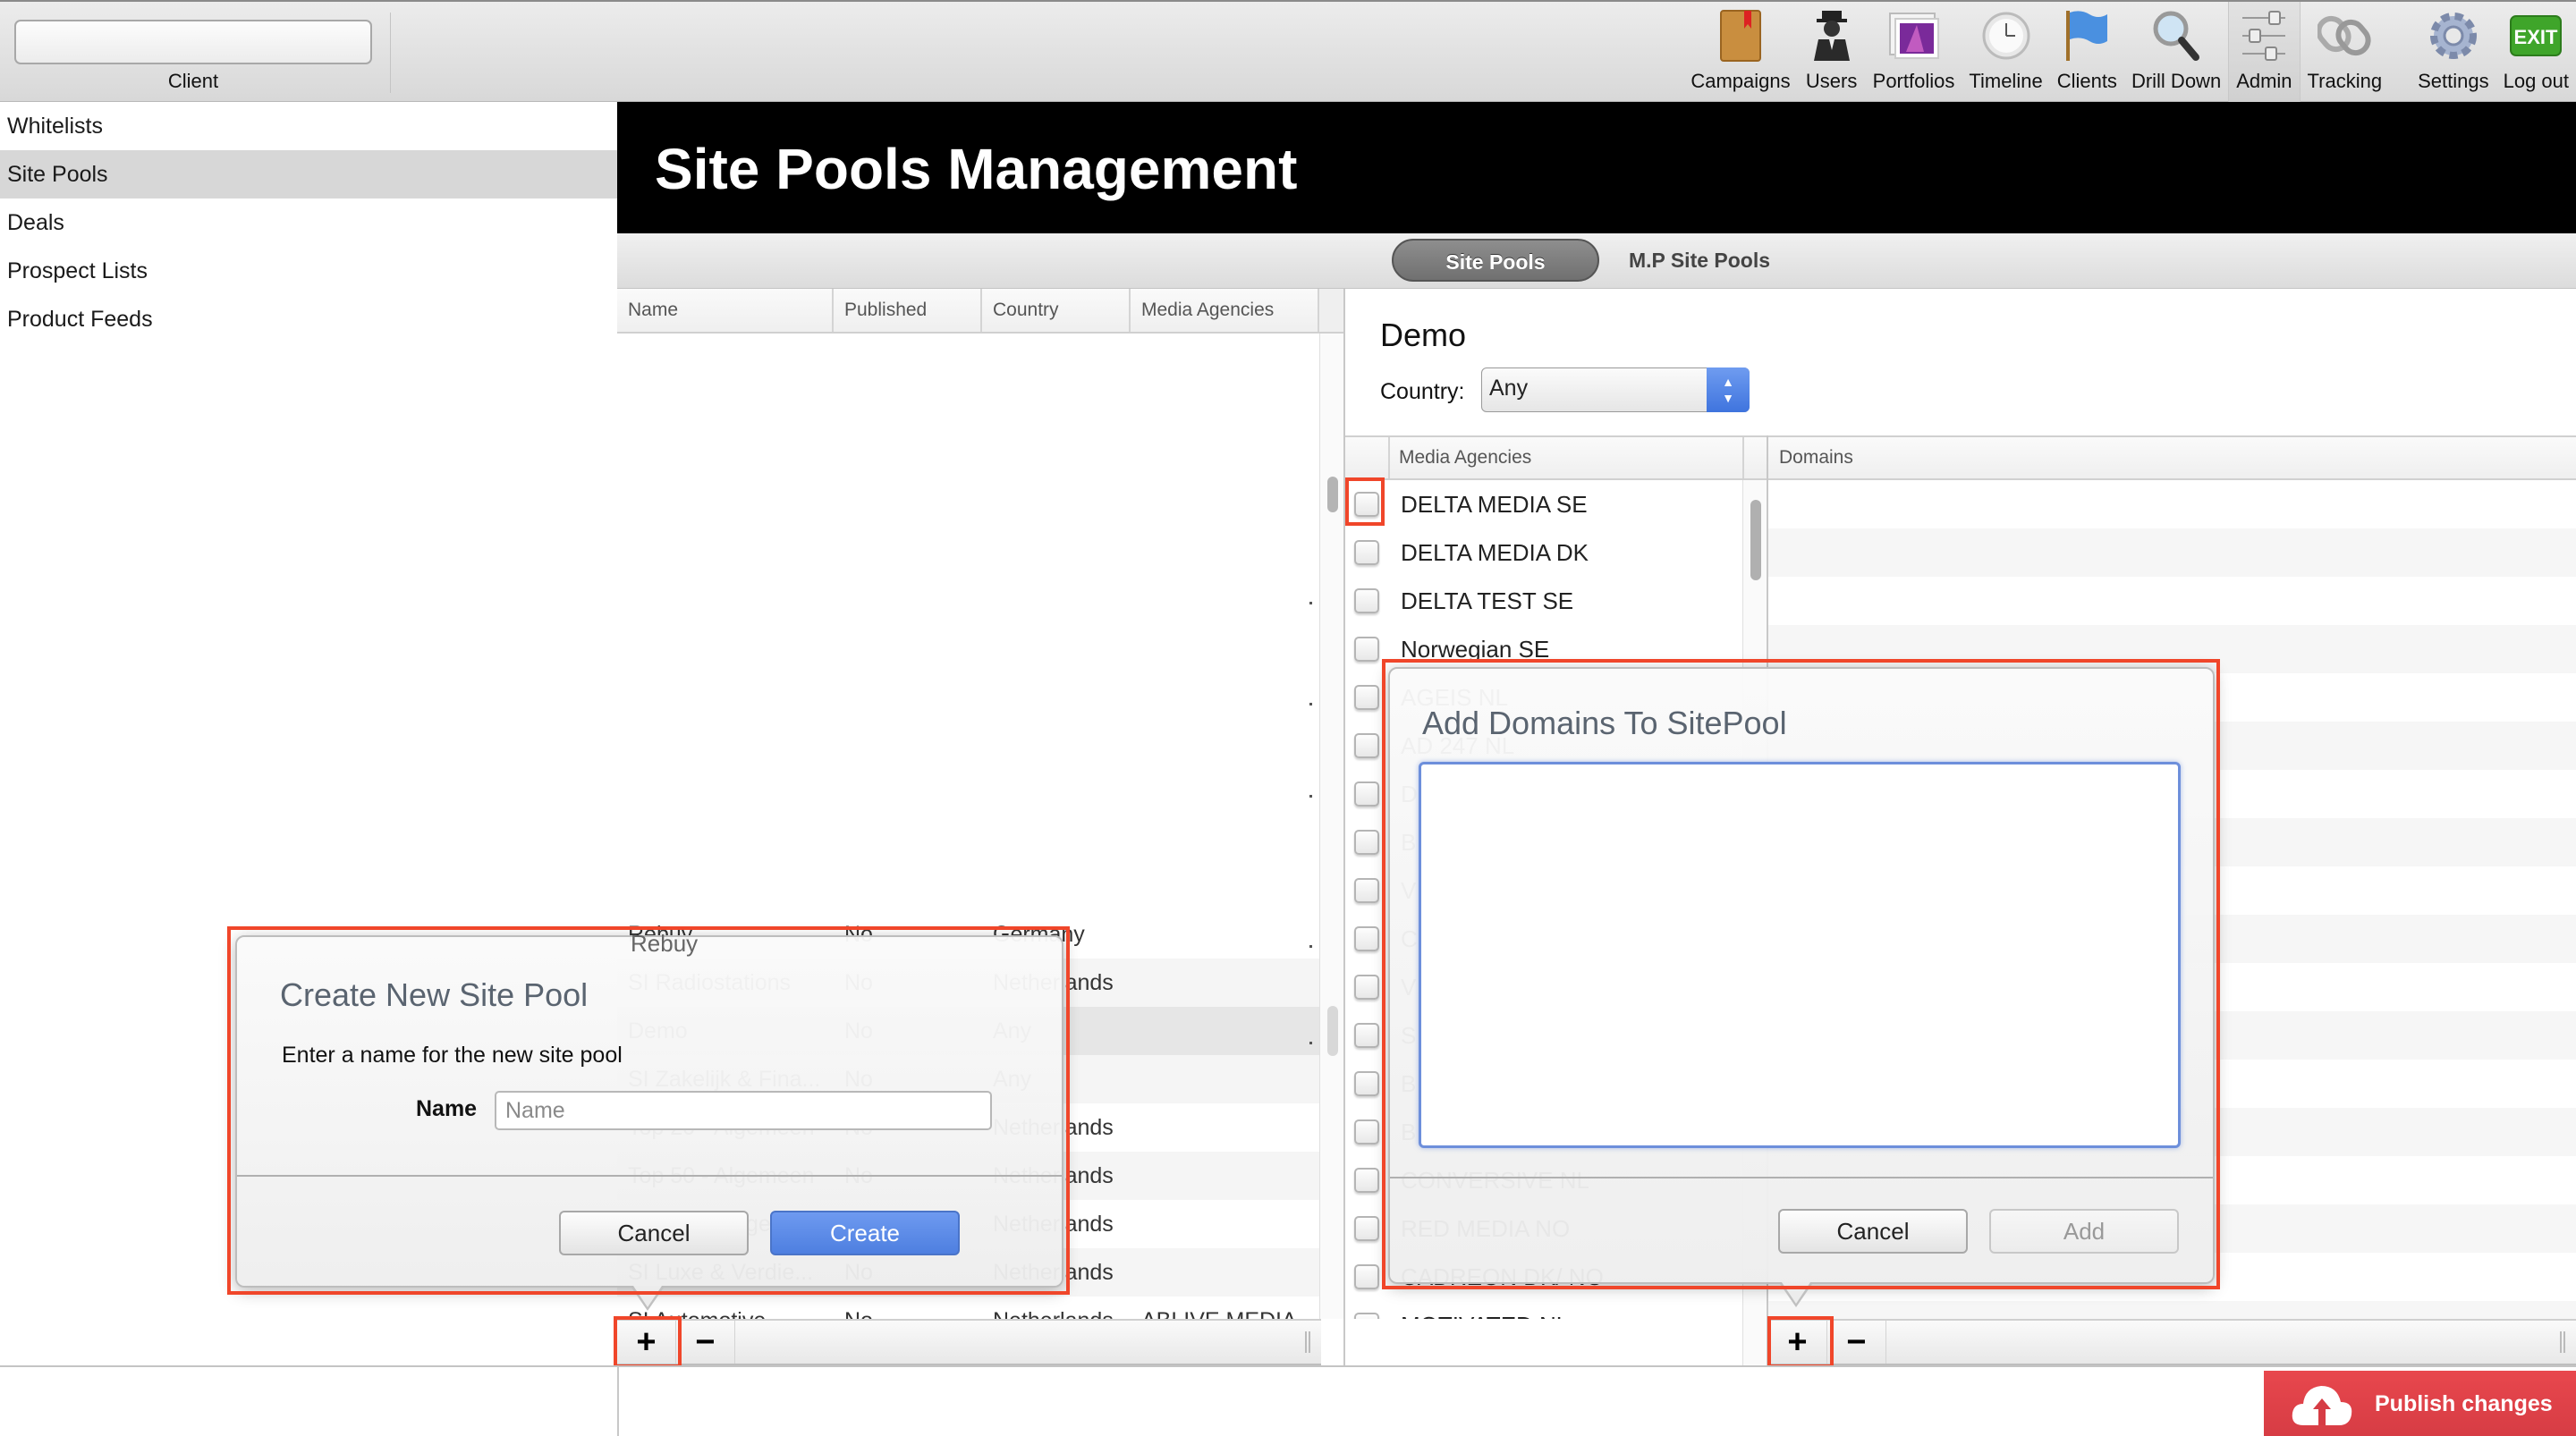 This screenshot has width=2576, height=1436. I want to click on agency-row: DELTA MEDIA SE, so click(1543, 504).